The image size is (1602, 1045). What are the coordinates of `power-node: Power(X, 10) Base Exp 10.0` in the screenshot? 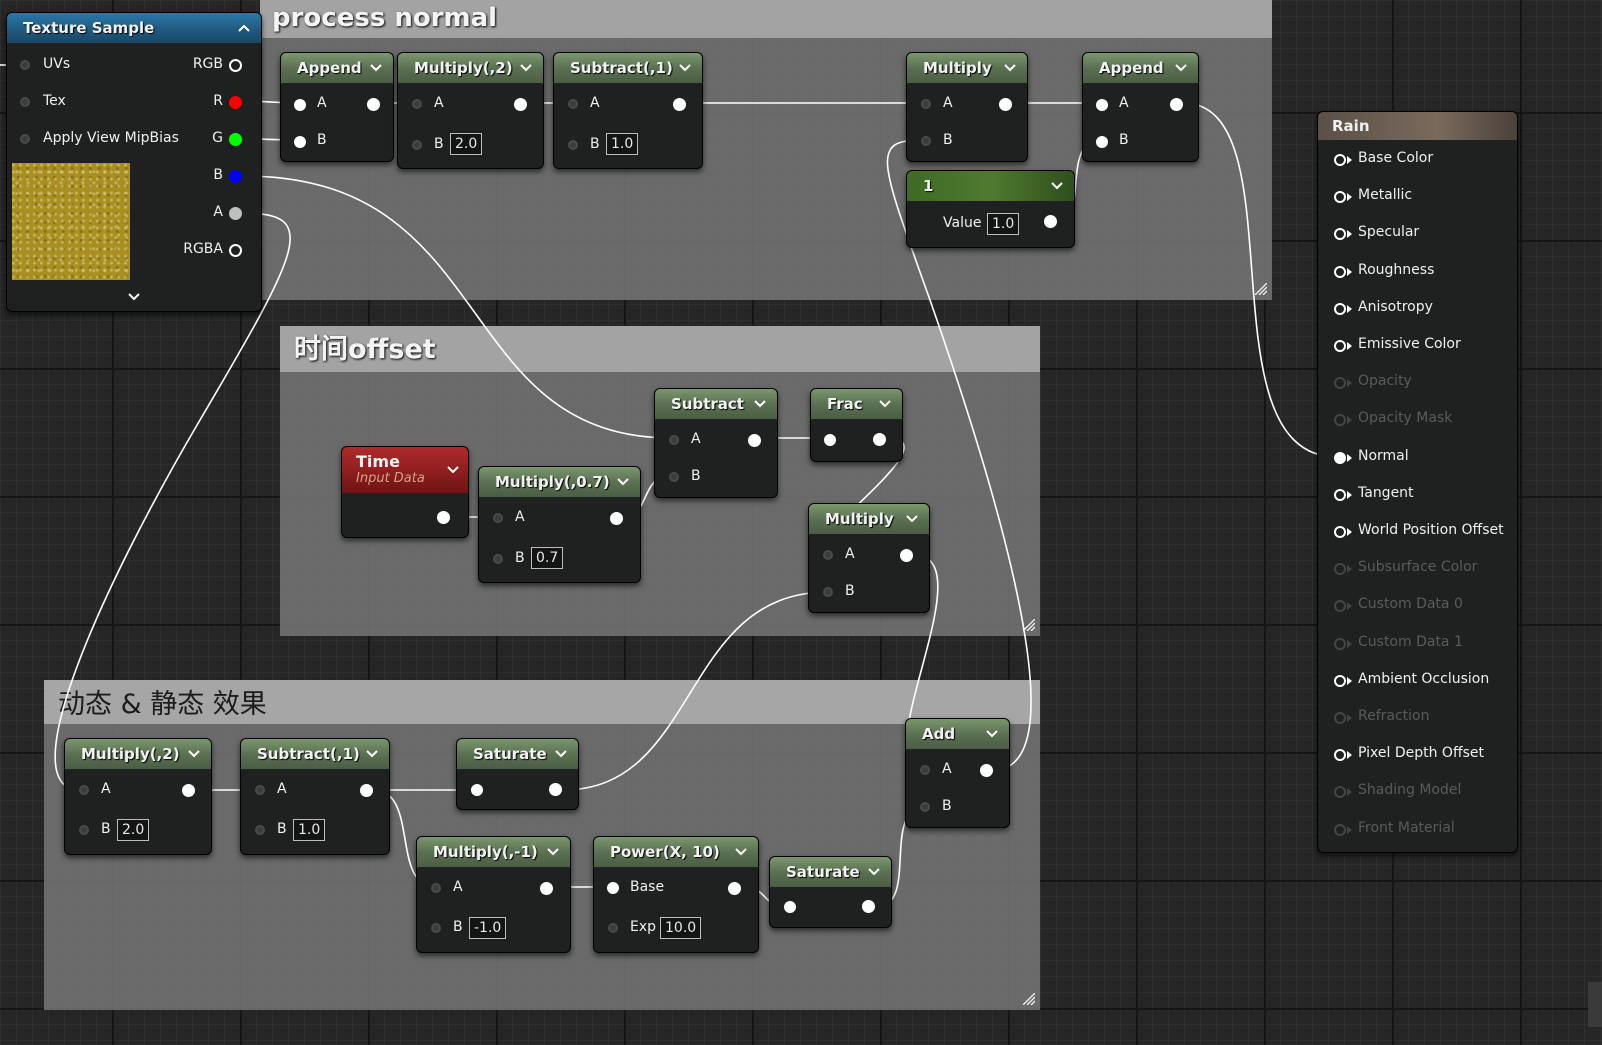 It's located at (676, 894).